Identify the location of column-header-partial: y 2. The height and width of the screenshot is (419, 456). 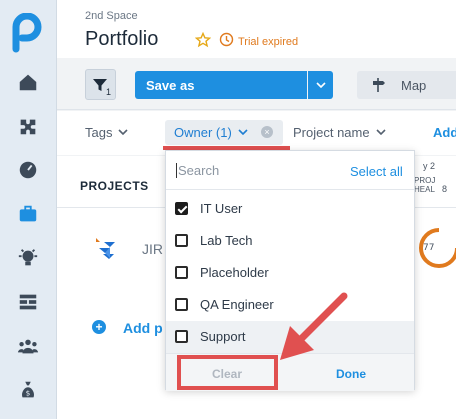
(429, 166).